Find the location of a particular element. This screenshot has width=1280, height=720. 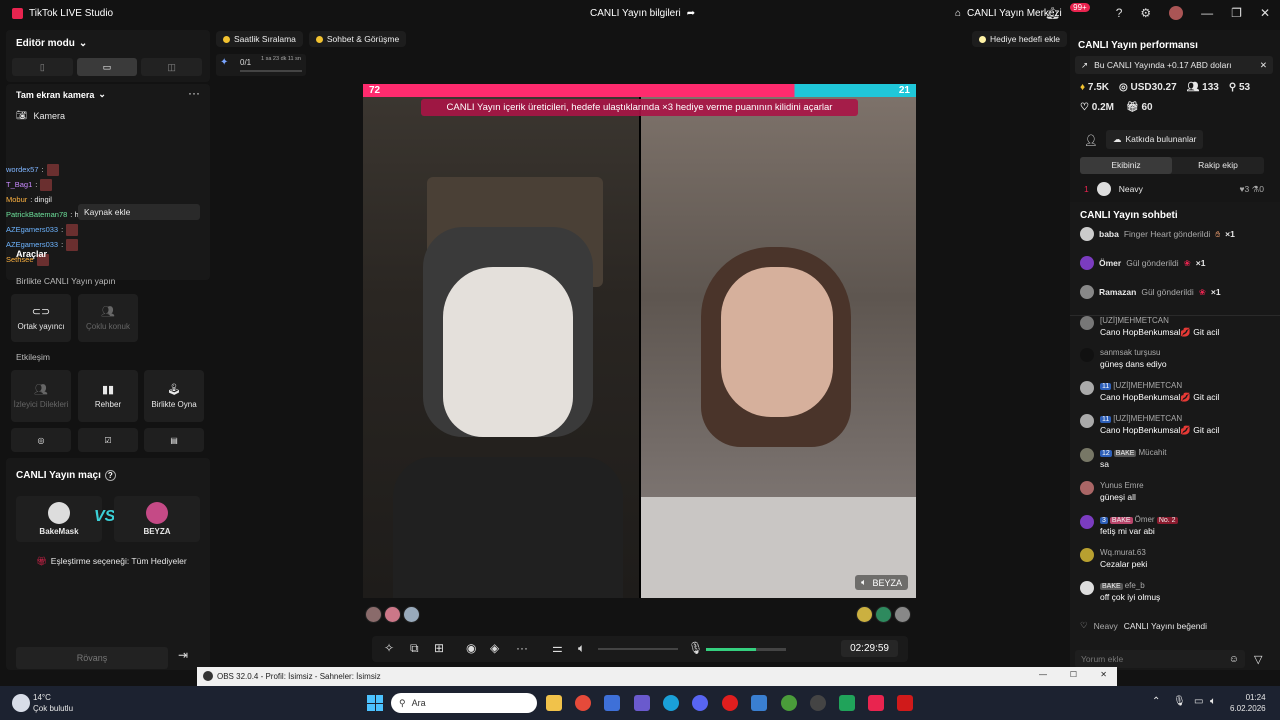

guest-name-tag: 🔈︎ BEYZA is located at coordinates (881, 582).